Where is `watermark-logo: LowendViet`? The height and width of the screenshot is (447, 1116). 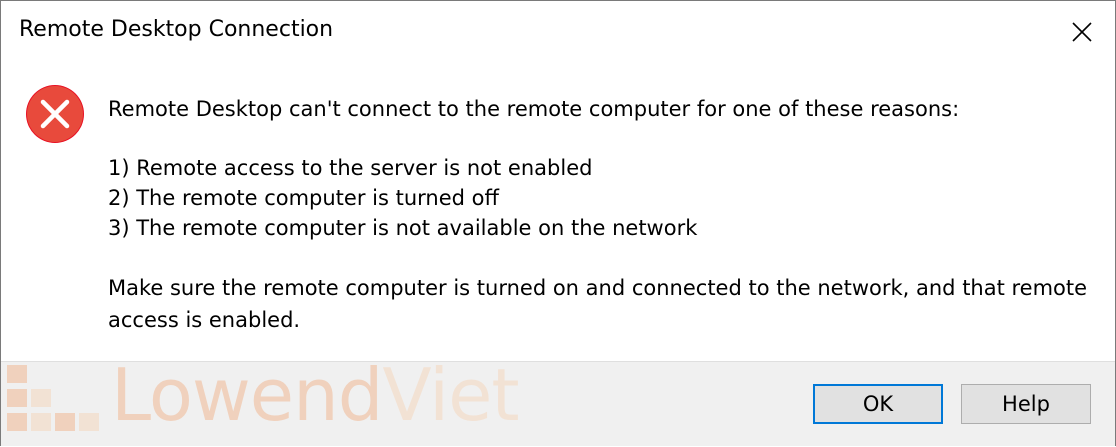
watermark-logo: LowendViet is located at coordinates (283, 400).